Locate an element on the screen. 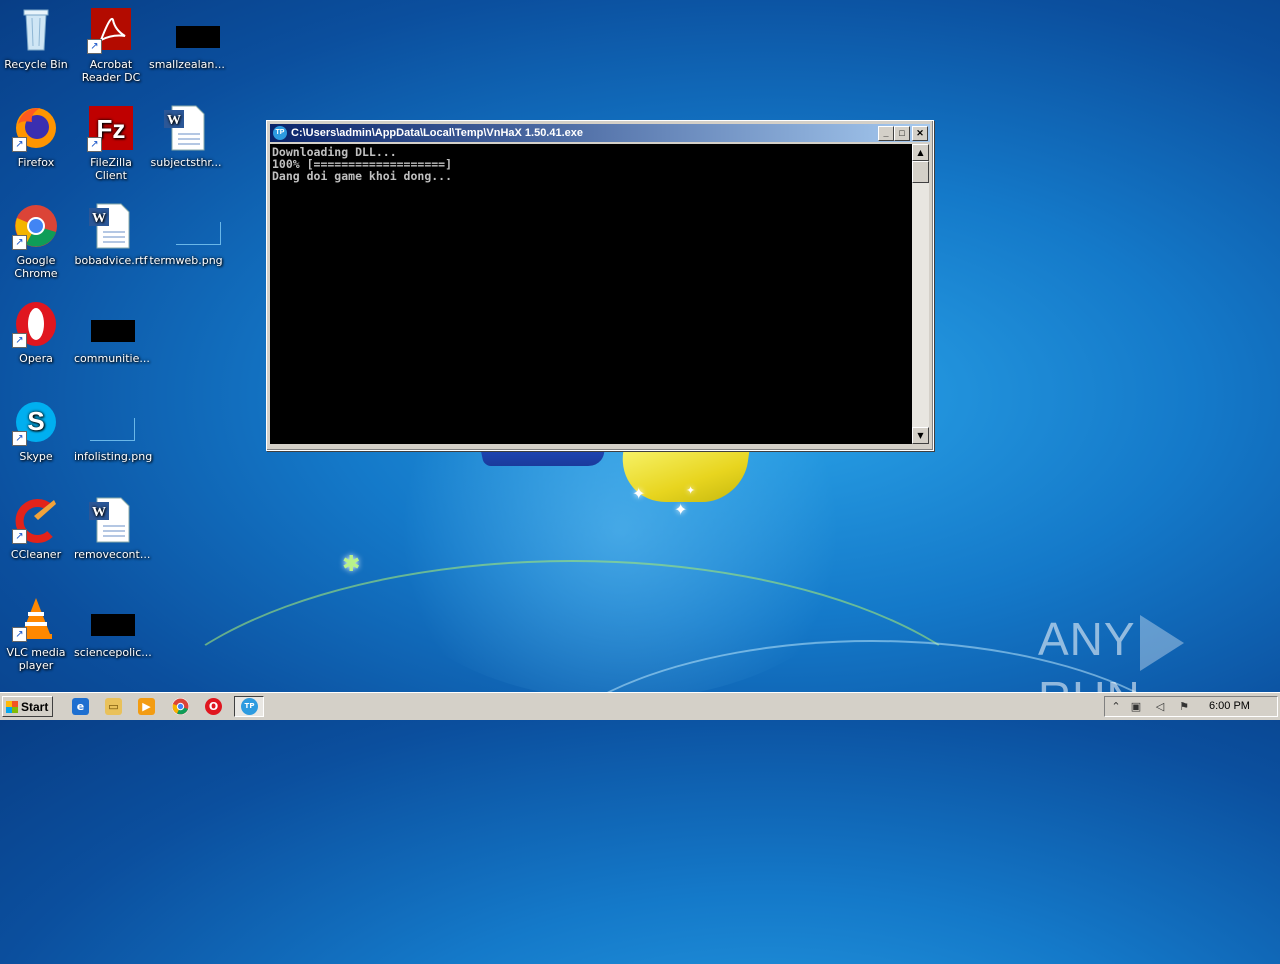 This screenshot has height=964, width=1280. svg-text: S is located at coordinates (35, 421).